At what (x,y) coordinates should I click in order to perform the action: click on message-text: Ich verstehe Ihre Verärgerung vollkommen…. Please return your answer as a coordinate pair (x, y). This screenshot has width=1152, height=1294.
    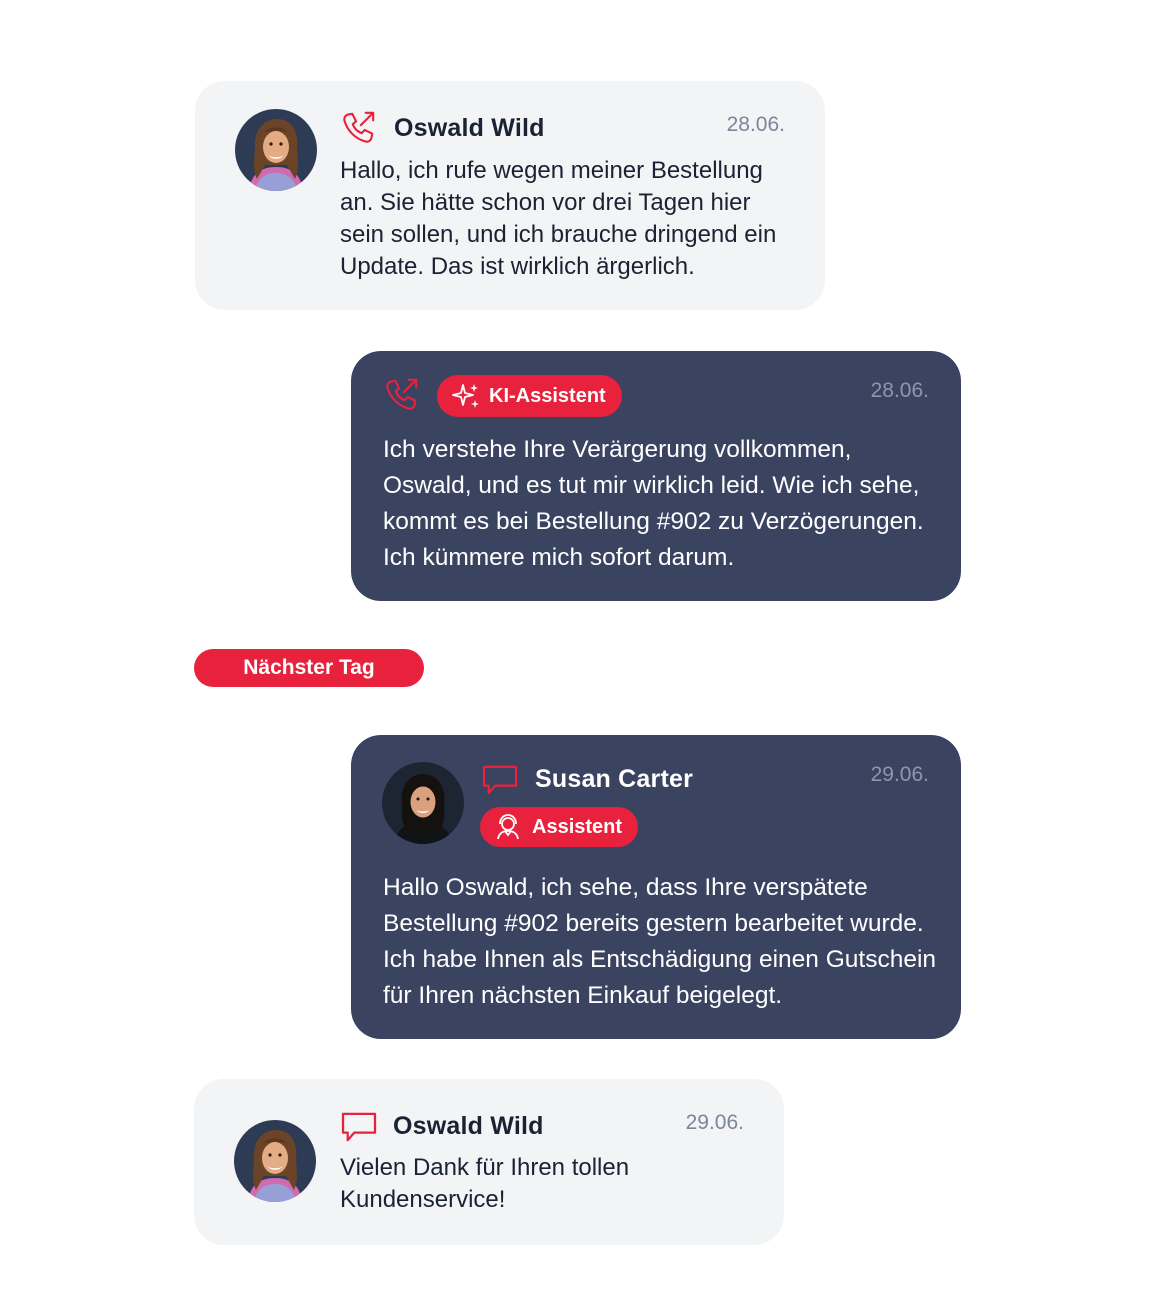
    Looking at the image, I should click on (653, 503).